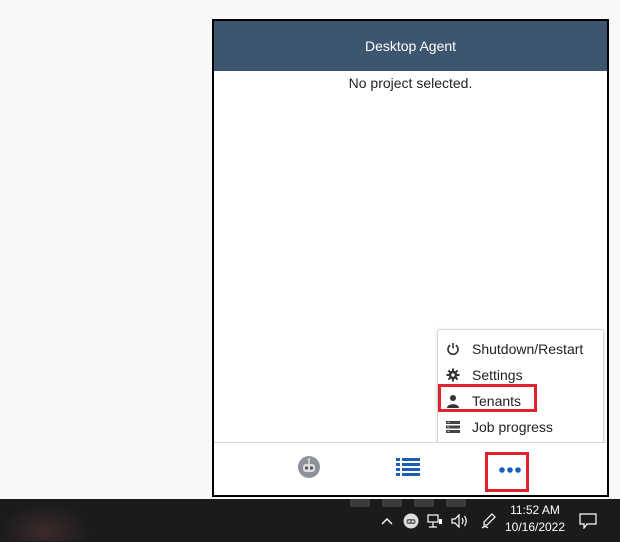 Image resolution: width=620 pixels, height=542 pixels. I want to click on bottom-toolbar, so click(410, 468).